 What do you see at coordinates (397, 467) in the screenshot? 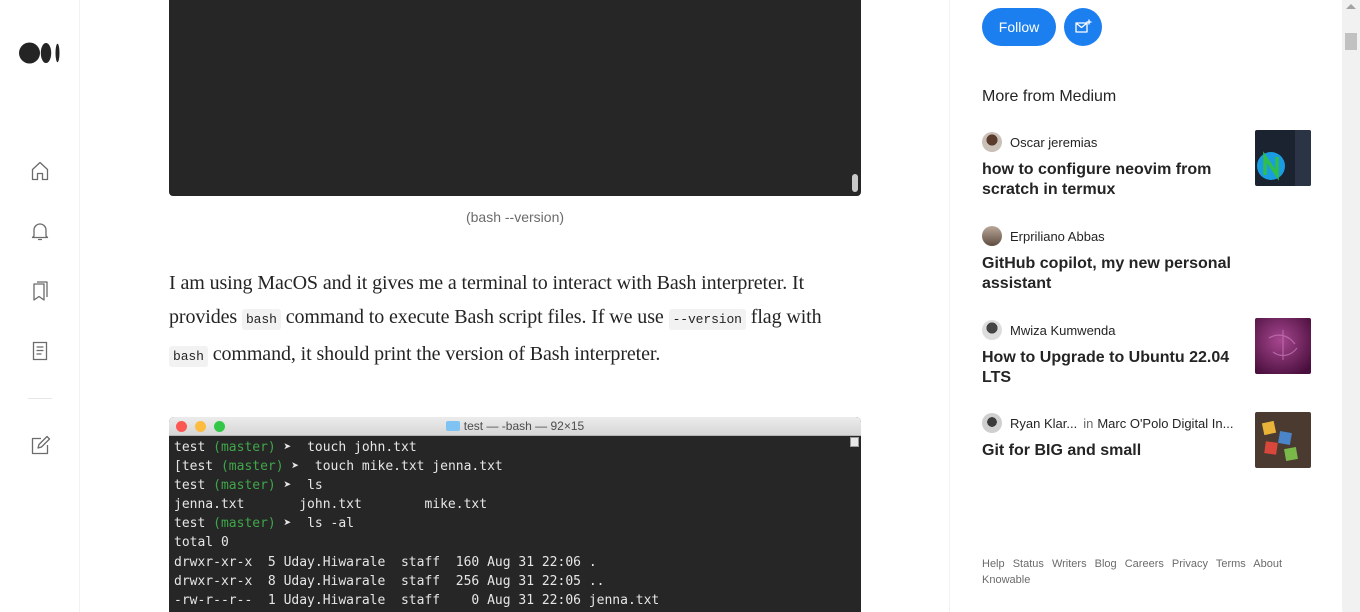
I see `prompt-command: ➤ touch mike.txt jenna.txt` at bounding box center [397, 467].